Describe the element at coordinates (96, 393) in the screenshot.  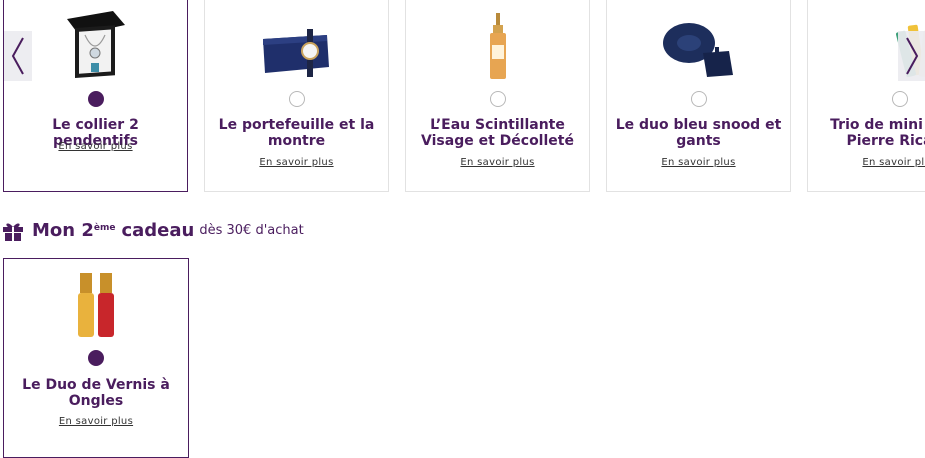
I see `product-title: Le Duo de Vernis à Ongles` at that location.